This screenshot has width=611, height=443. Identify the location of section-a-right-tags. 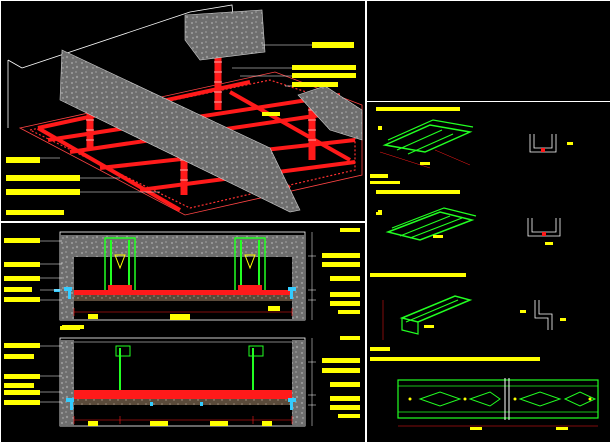
(341, 271).